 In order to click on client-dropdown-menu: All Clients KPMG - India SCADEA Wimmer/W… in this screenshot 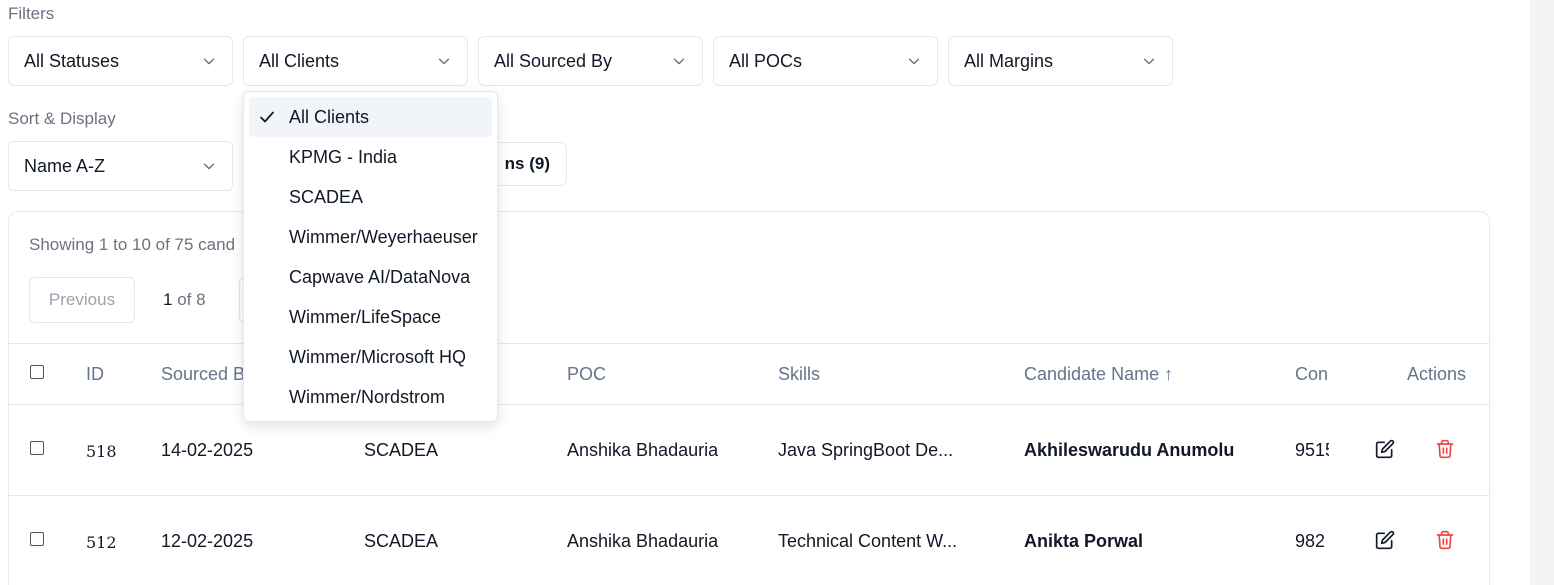, I will do `click(370, 256)`.